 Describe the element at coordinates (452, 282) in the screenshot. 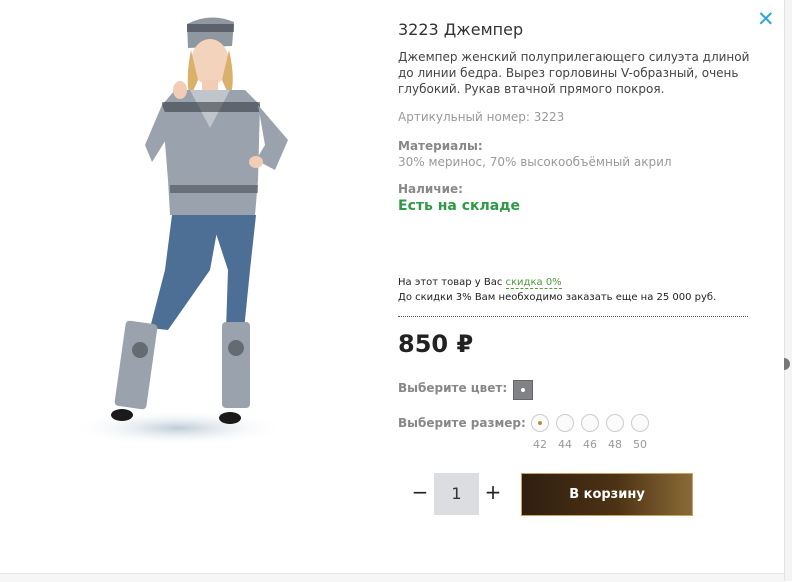

I see `discount-prefix: На этот товар у Вас` at that location.